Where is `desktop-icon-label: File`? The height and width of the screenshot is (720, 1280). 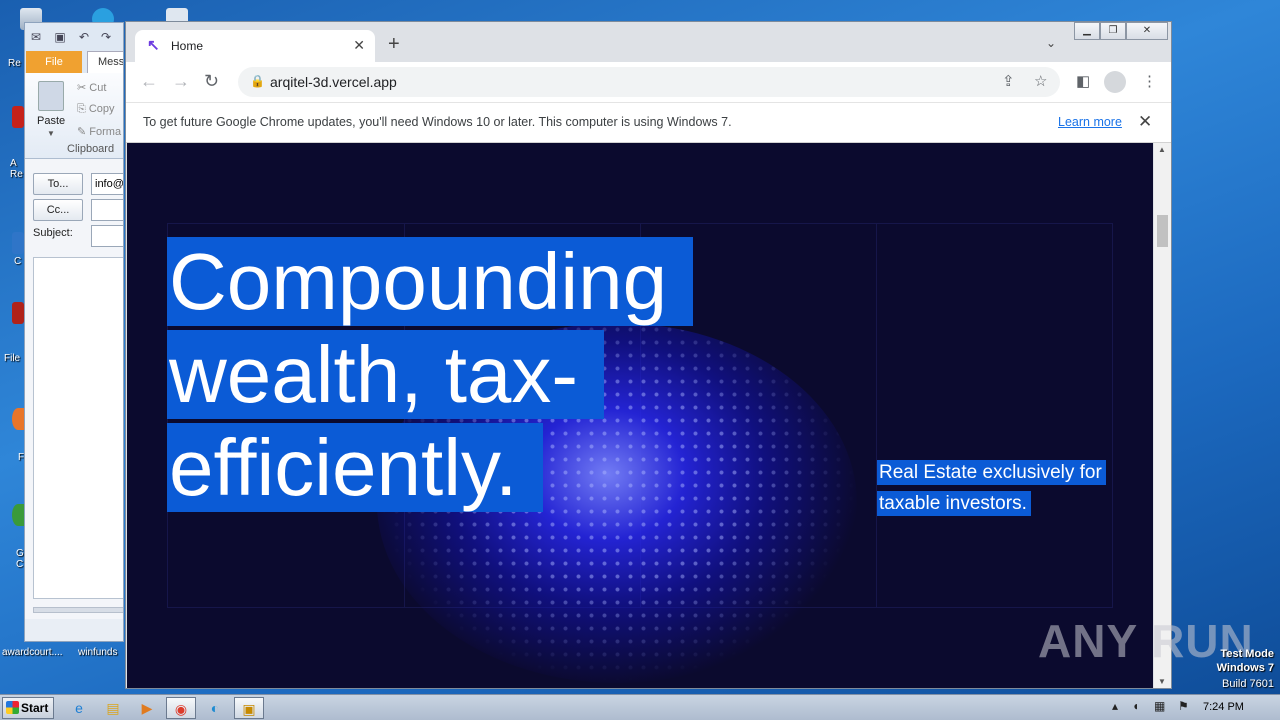
desktop-icon-label: File is located at coordinates (12, 358).